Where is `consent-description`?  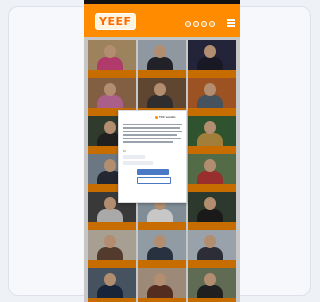 consent-description is located at coordinates (152, 135).